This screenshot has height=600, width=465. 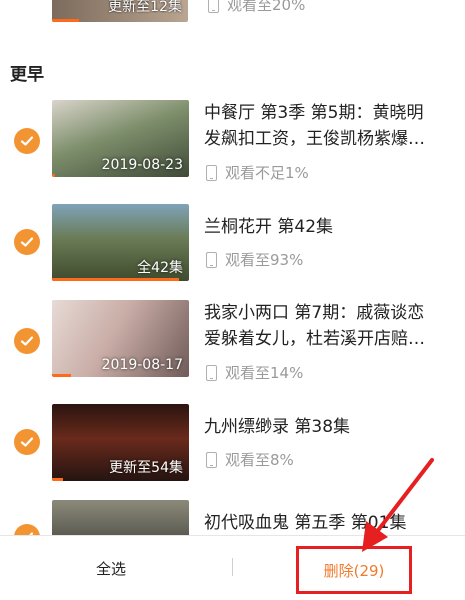 What do you see at coordinates (264, 373) in the screenshot?
I see `watch-progress-text: 观看至14%` at bounding box center [264, 373].